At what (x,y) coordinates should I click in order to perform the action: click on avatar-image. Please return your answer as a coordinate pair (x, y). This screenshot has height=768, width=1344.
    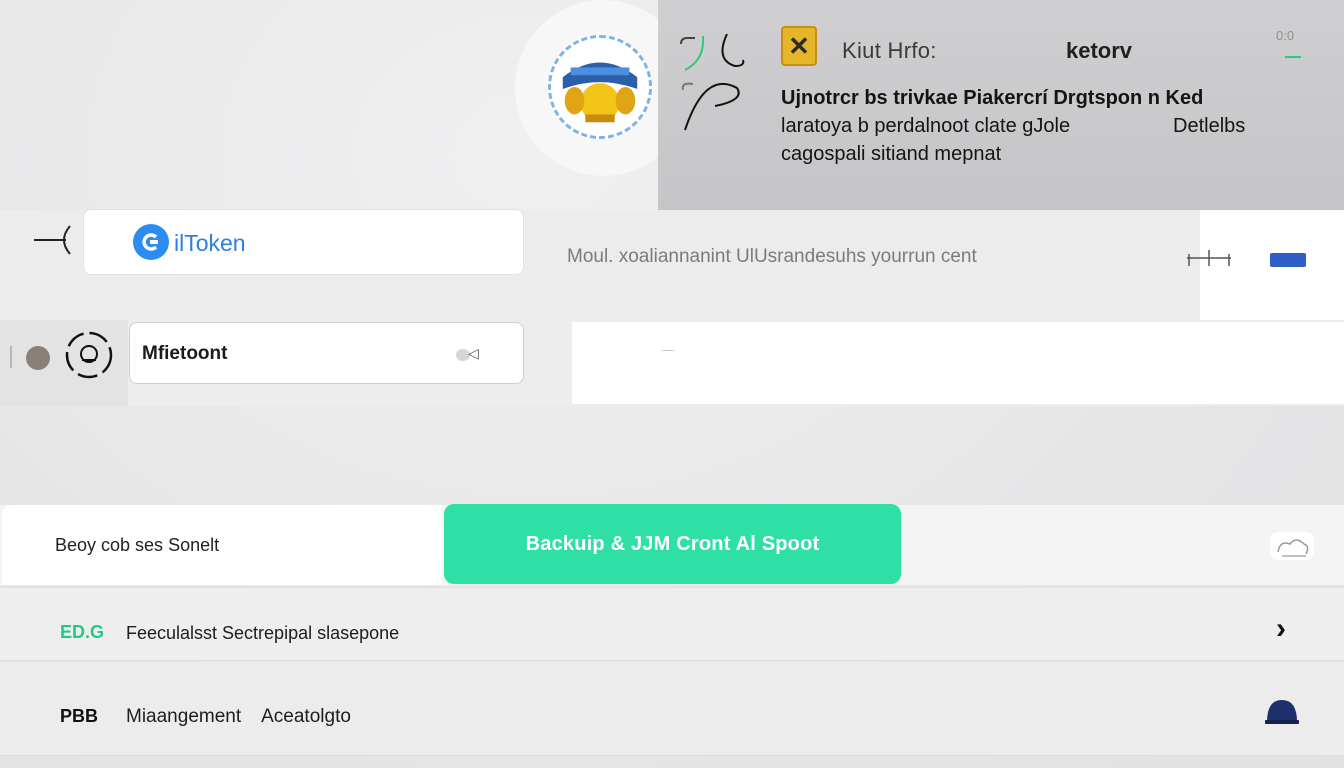
    Looking at the image, I should click on (600, 87).